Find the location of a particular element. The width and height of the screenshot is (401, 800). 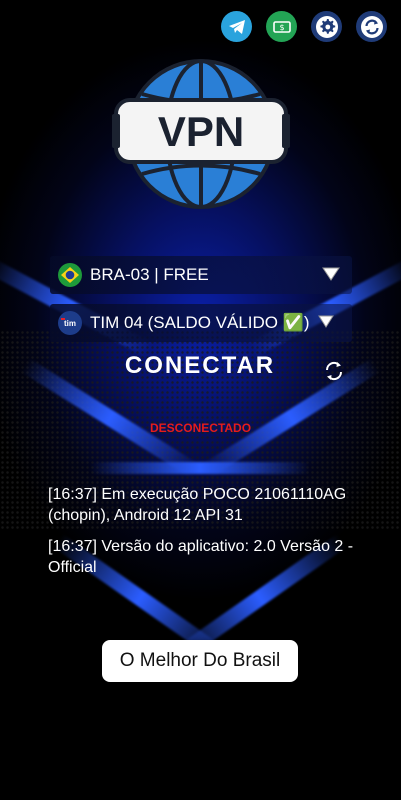

vpn-logo: VPN is located at coordinates (201, 134).